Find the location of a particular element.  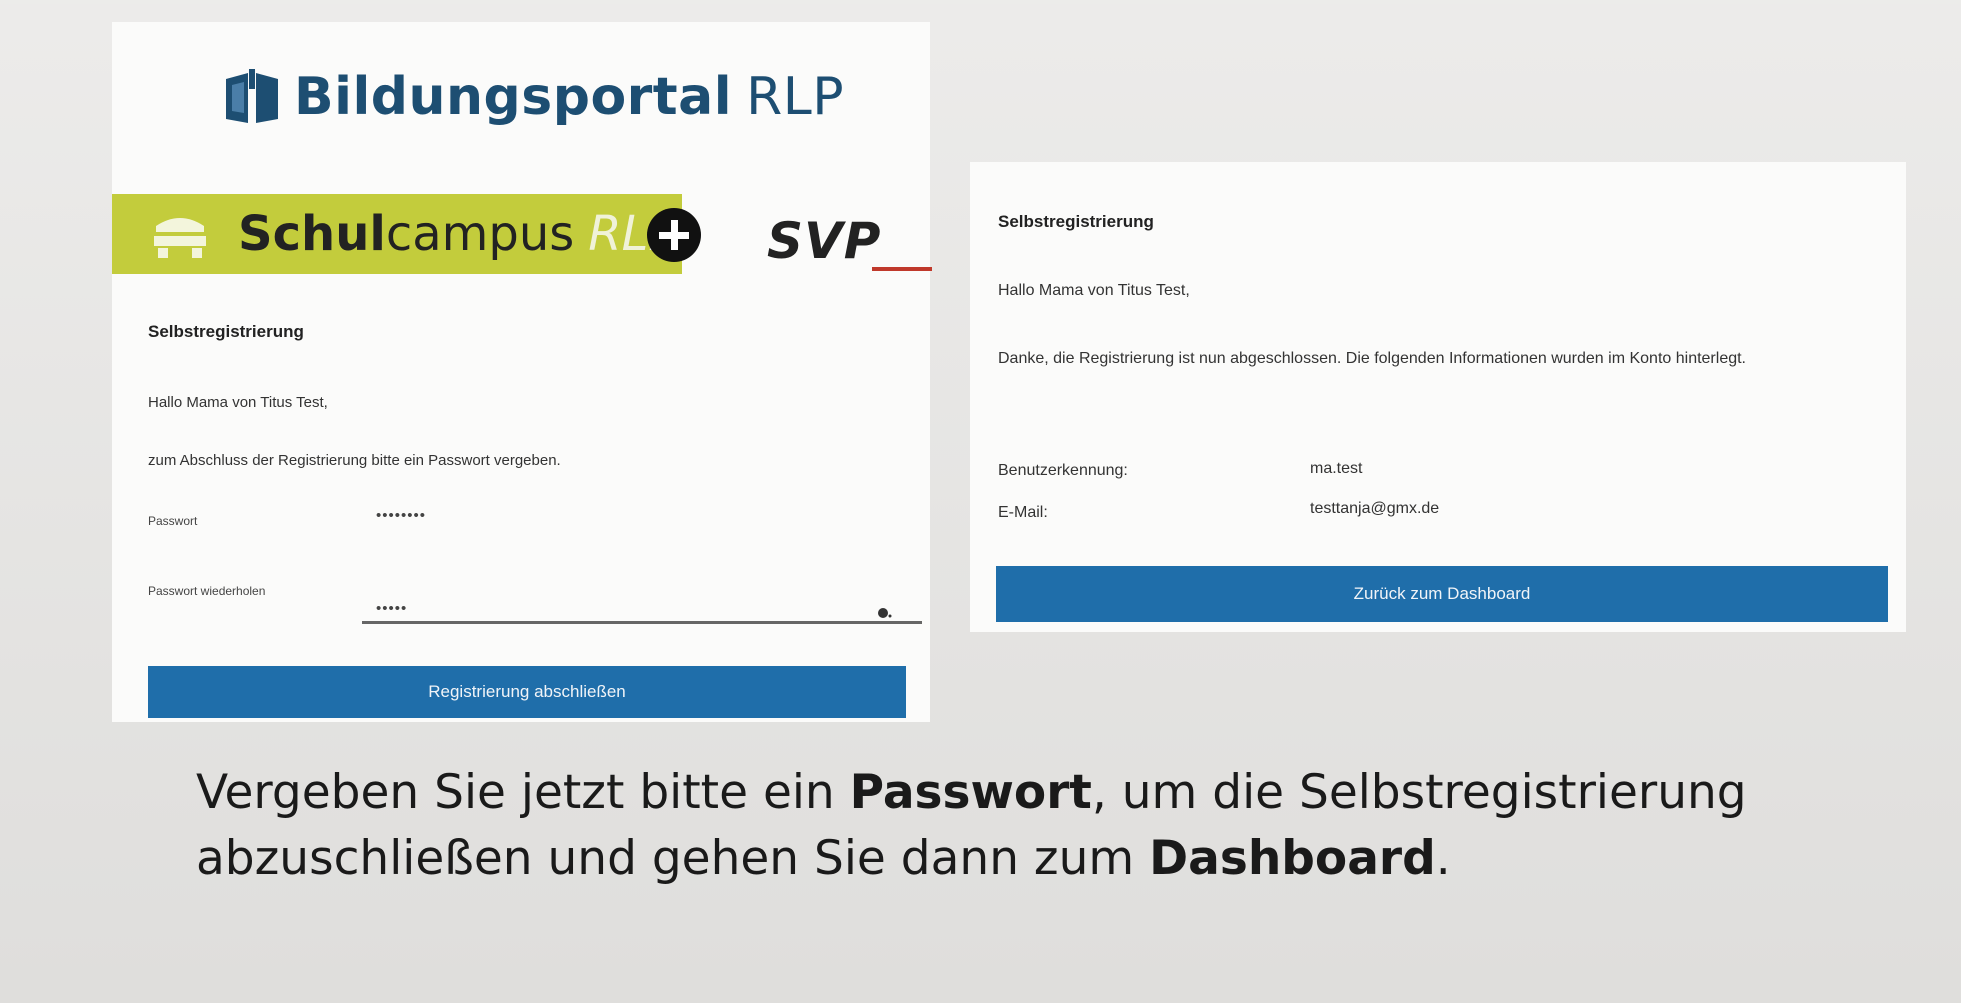

svp-logo: SVP is located at coordinates (824, 241).